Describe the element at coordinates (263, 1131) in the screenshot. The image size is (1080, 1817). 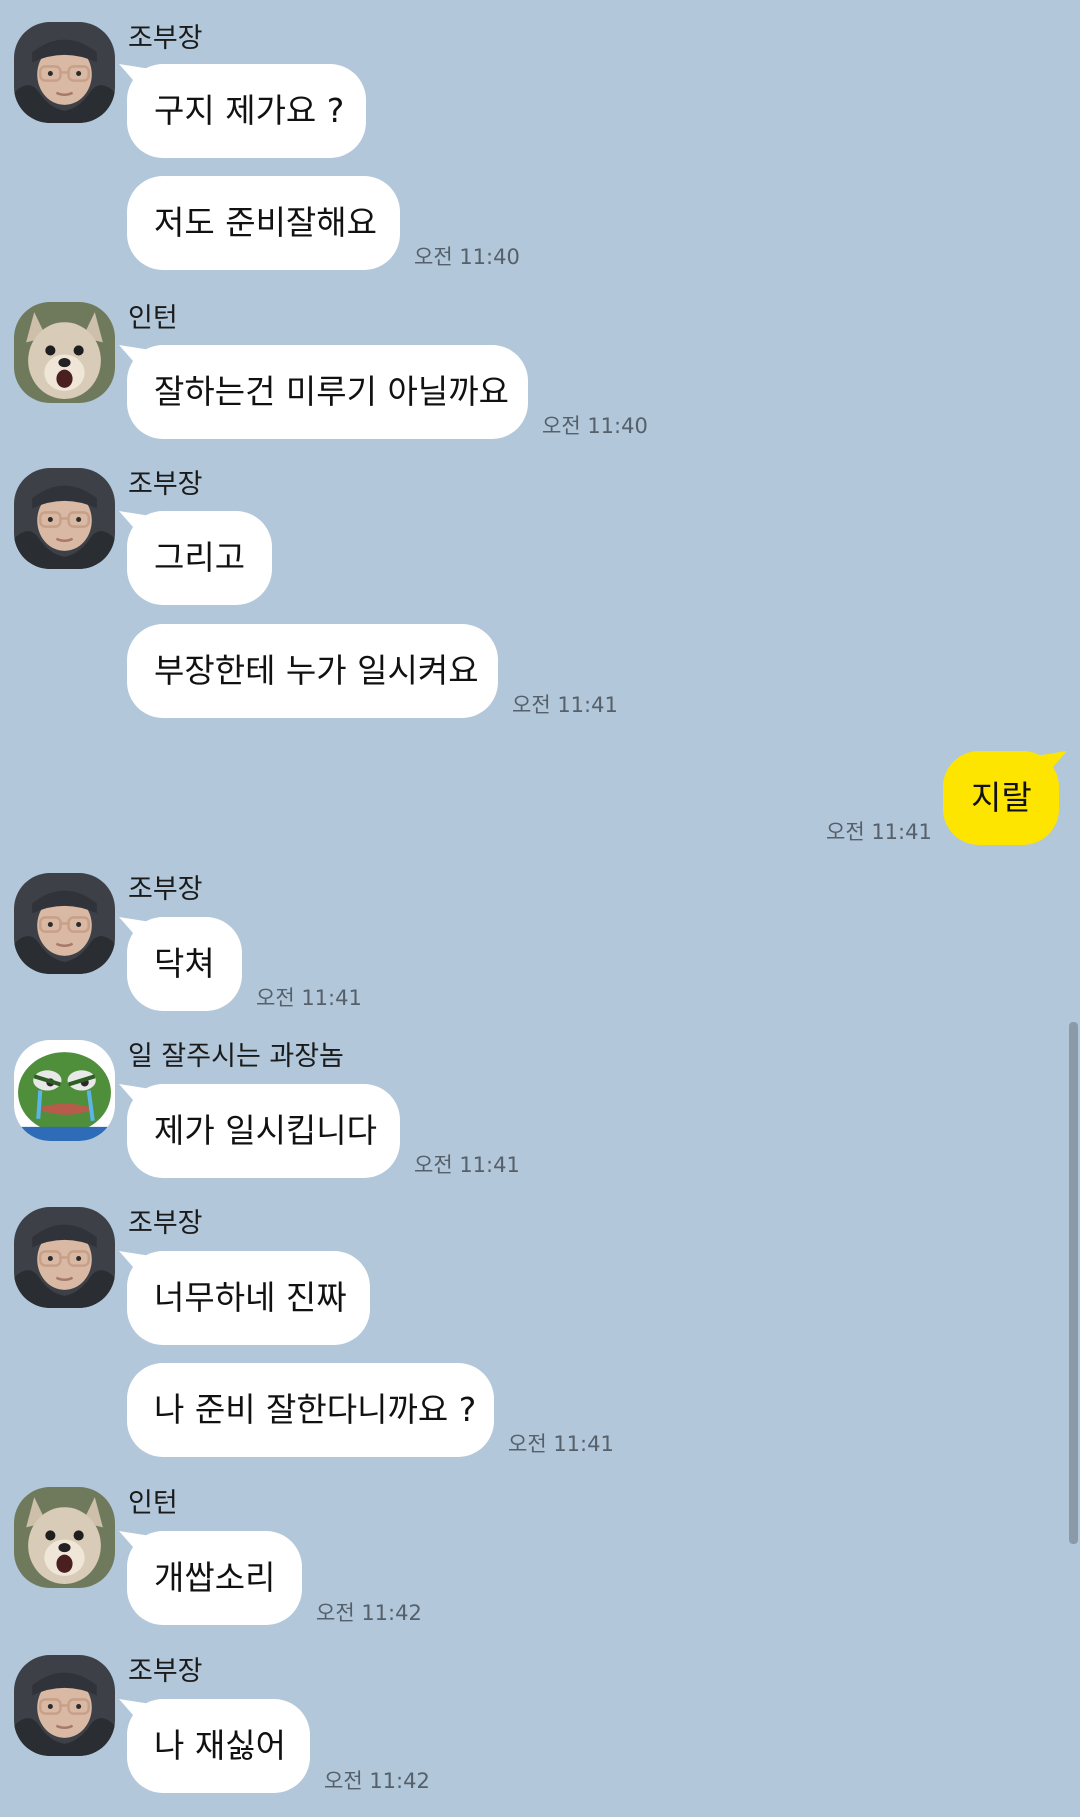
I see `message-bubble: 제가 일시킵니다` at that location.